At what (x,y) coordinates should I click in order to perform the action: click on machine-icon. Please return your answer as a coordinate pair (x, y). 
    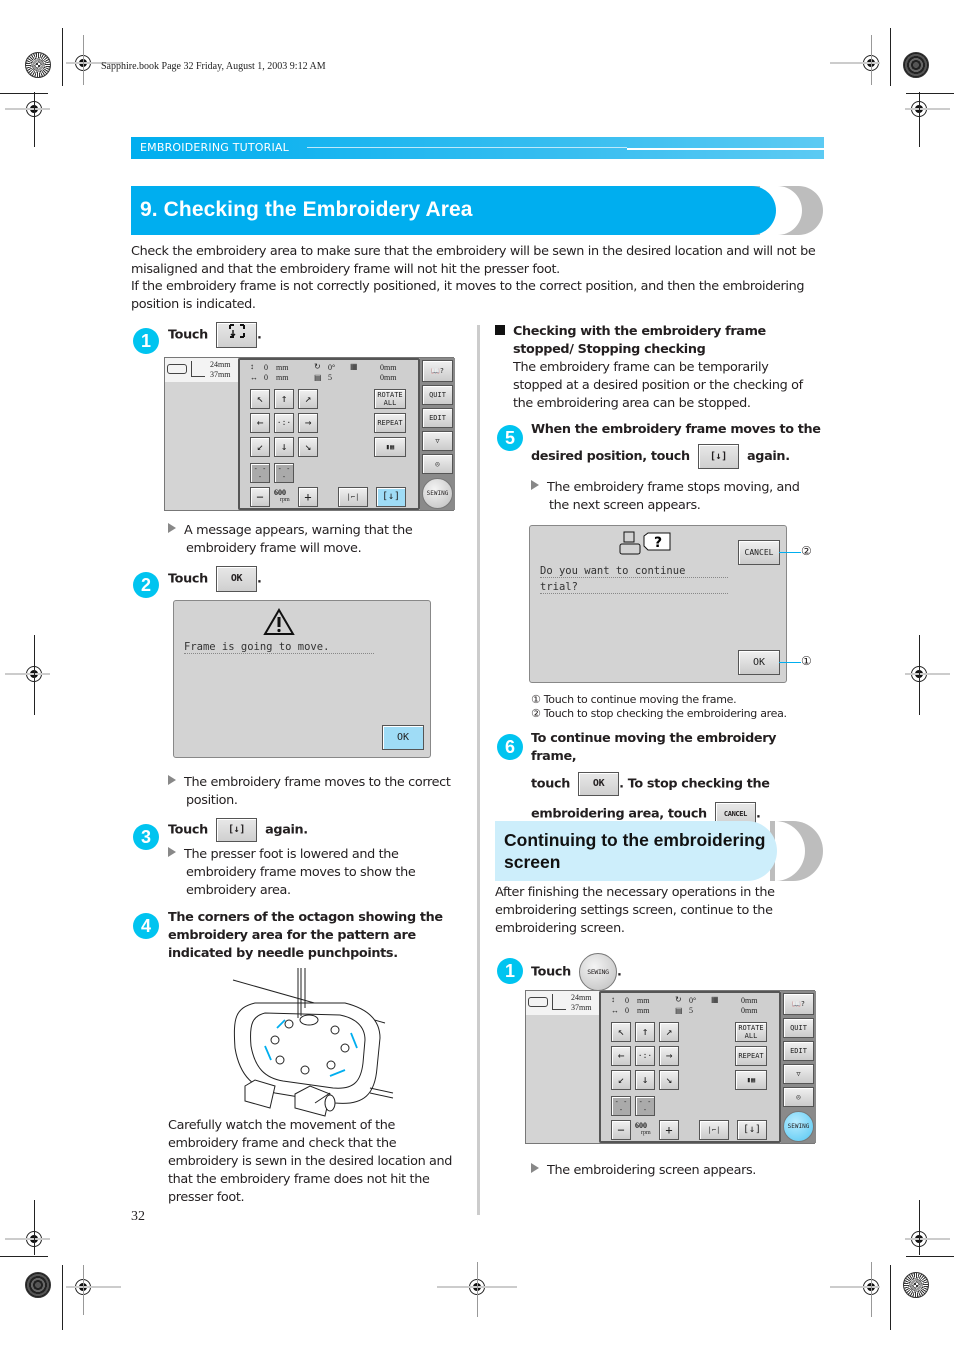
    Looking at the image, I should click on (538, 1002).